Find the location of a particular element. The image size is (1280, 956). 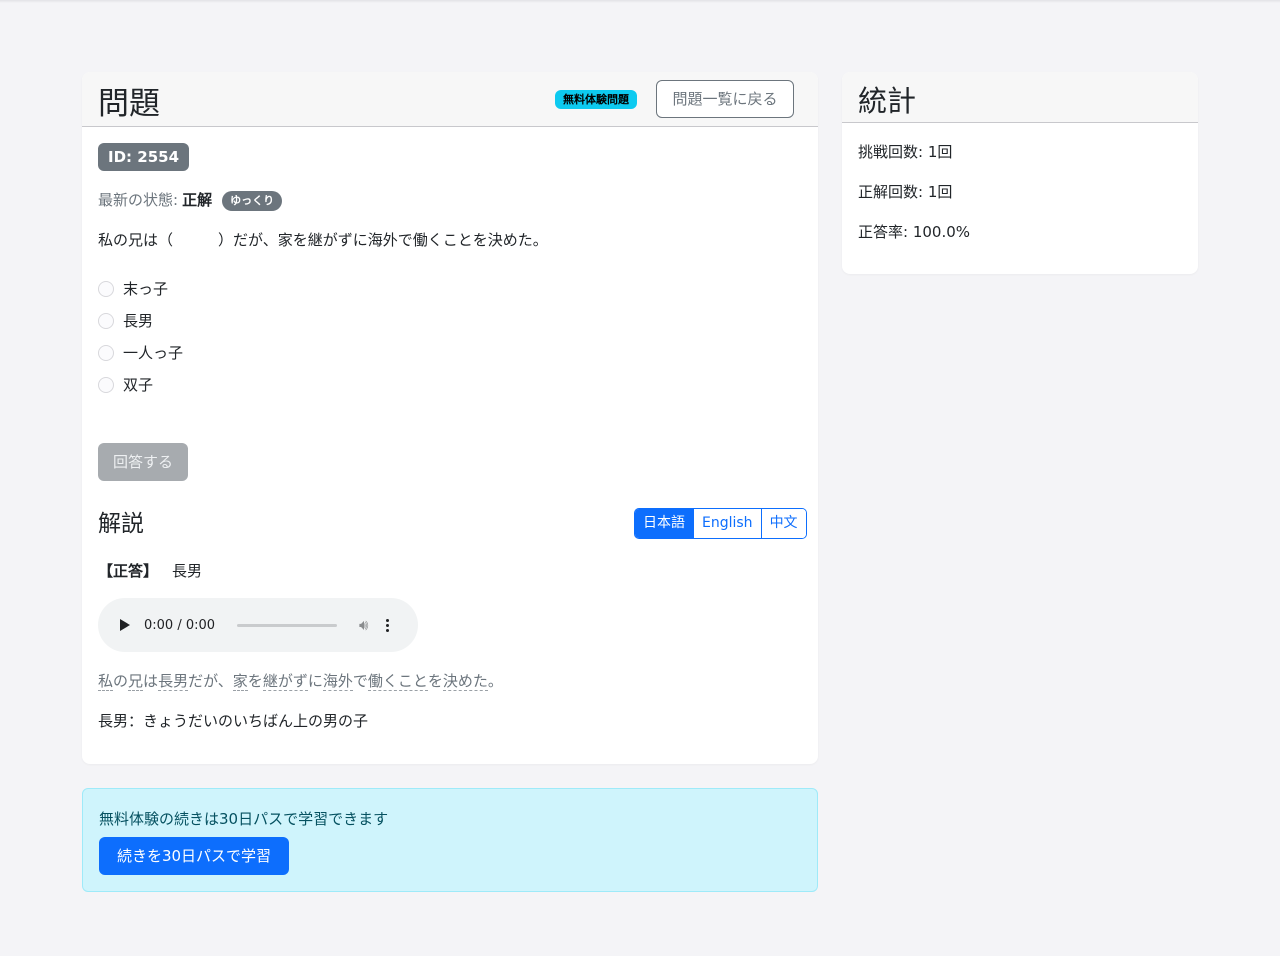

sentence-word: 継がず is located at coordinates (285, 681).